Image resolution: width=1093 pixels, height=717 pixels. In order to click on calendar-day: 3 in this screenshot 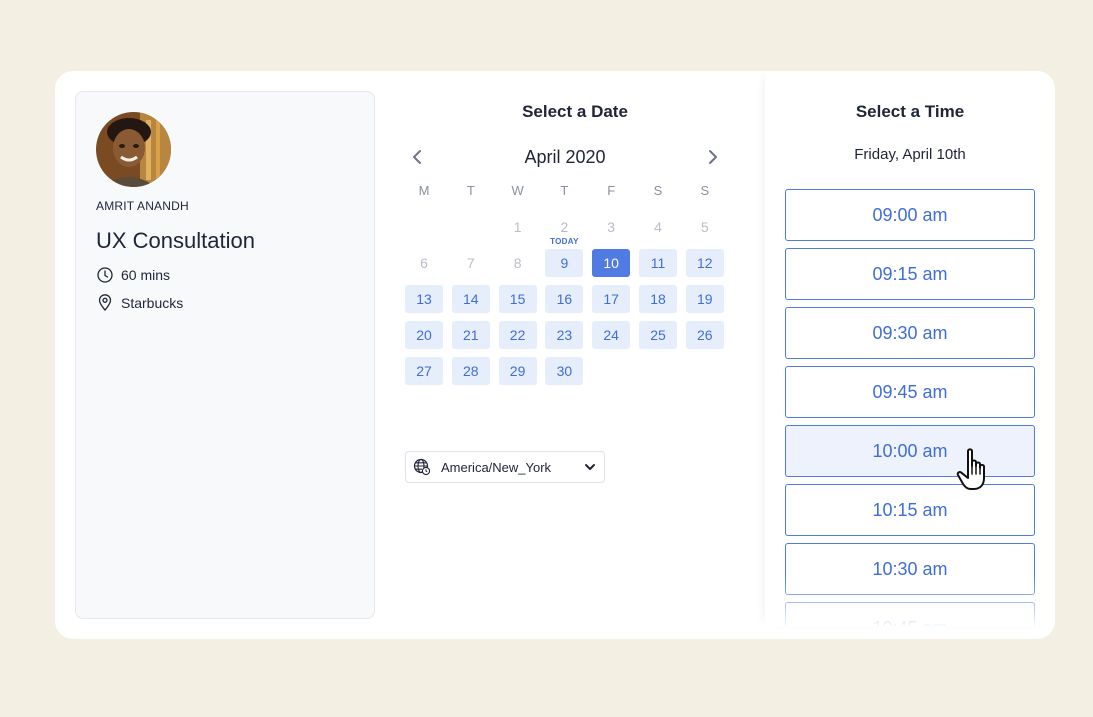, I will do `click(611, 227)`.